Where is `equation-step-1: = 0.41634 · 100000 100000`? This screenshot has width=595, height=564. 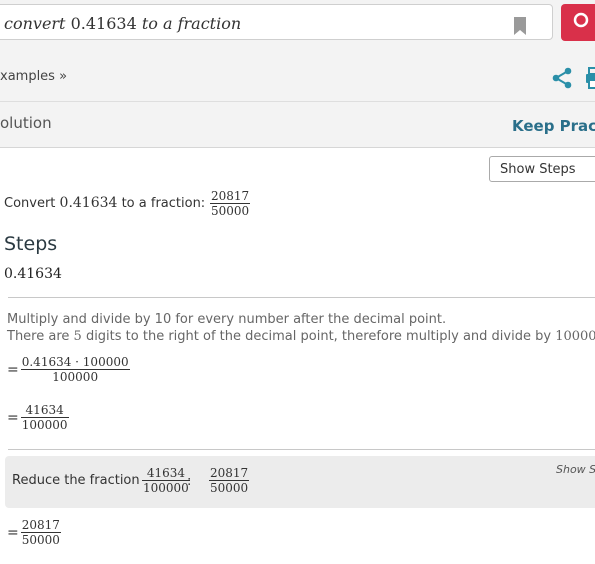 equation-step-1: = 0.41634 · 100000 100000 is located at coordinates (68, 369).